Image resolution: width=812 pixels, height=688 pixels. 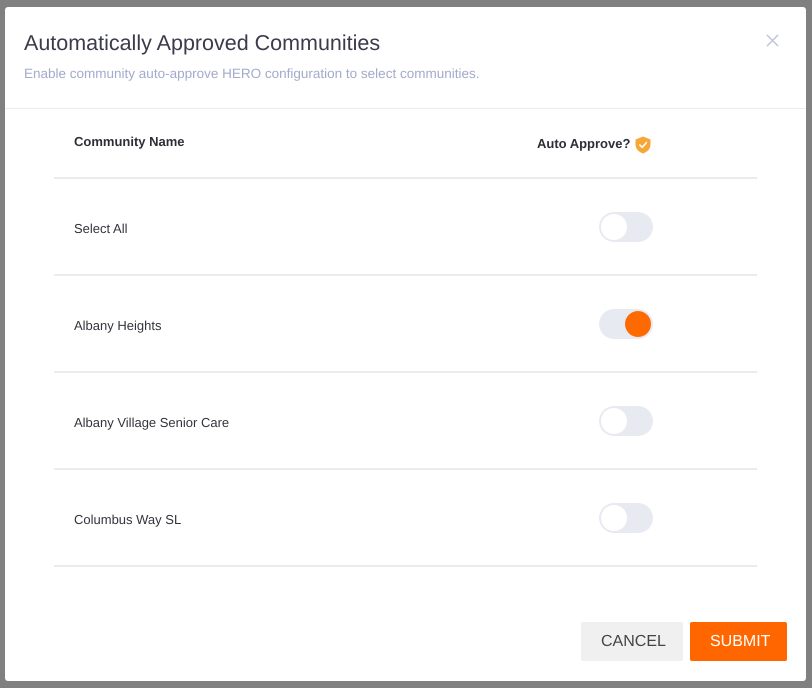 I want to click on community-name: Columbus Way SL, so click(x=128, y=519).